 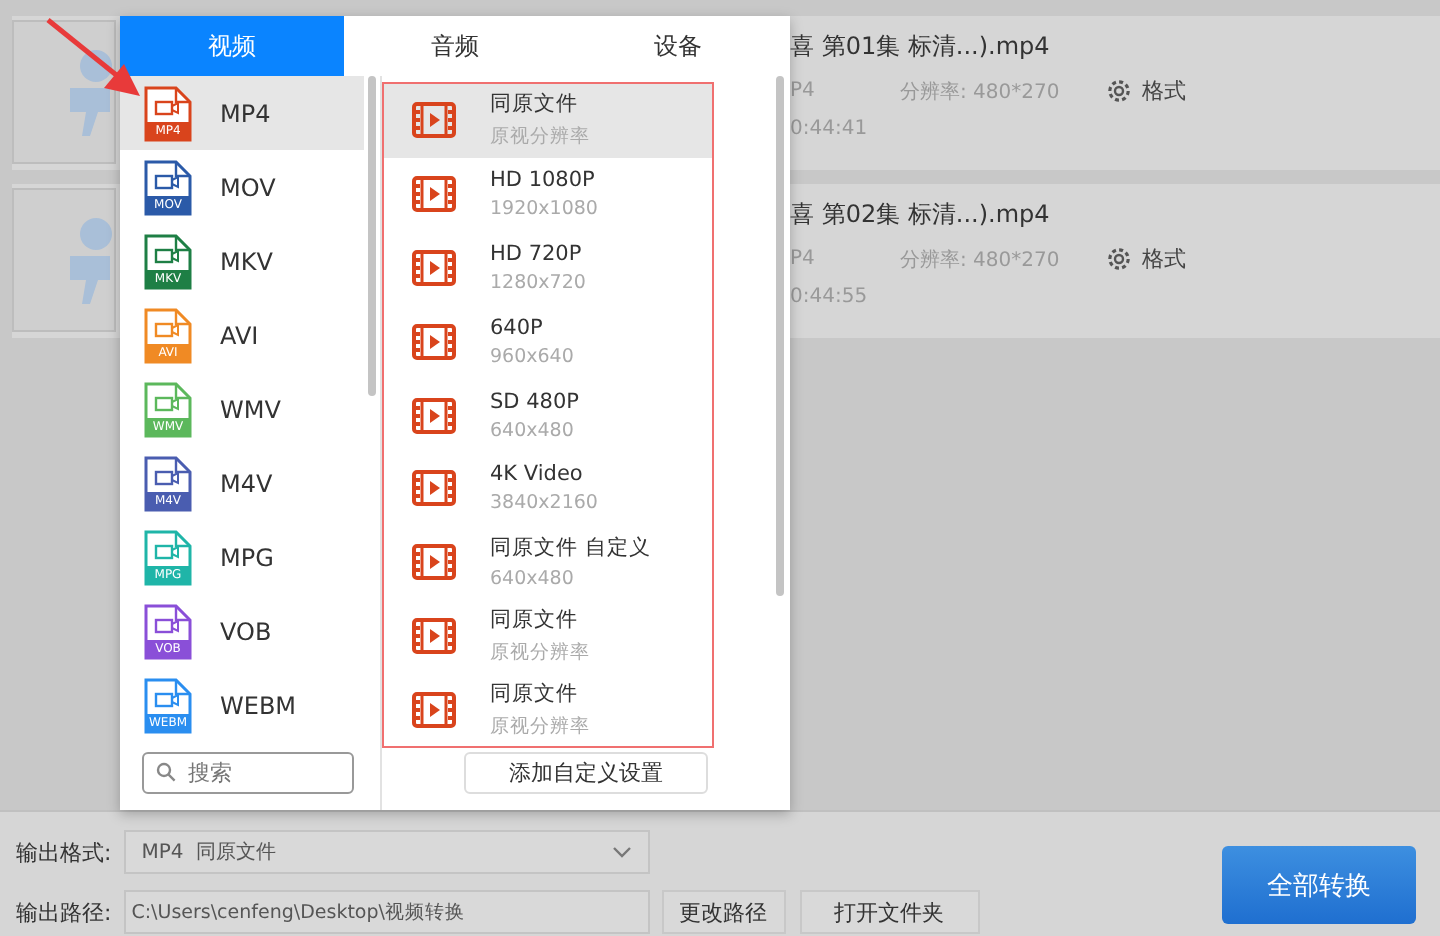 I want to click on file-duration: 0:44:41, so click(x=830, y=129).